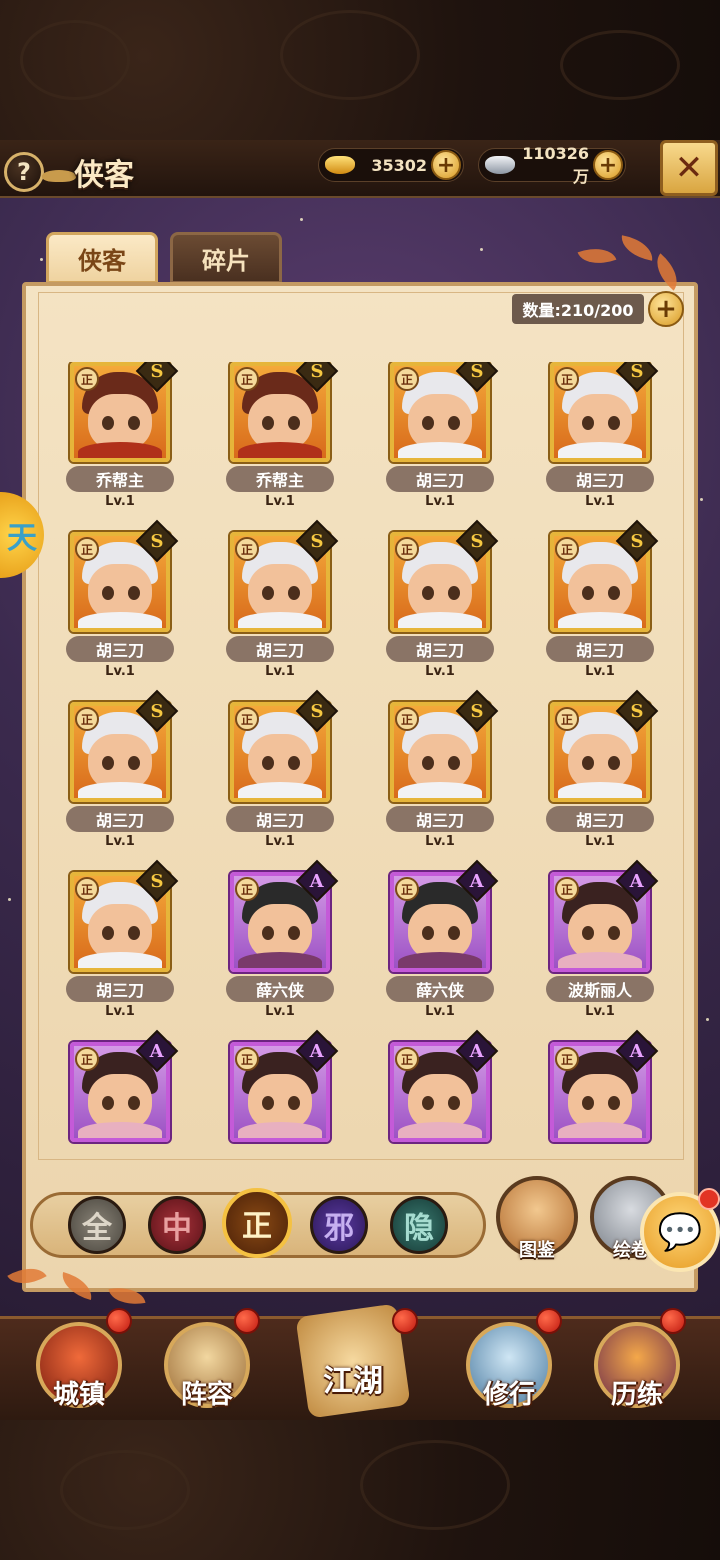 The width and height of the screenshot is (720, 1560). What do you see at coordinates (391, 165) in the screenshot?
I see `gold-counter: 35302 +` at bounding box center [391, 165].